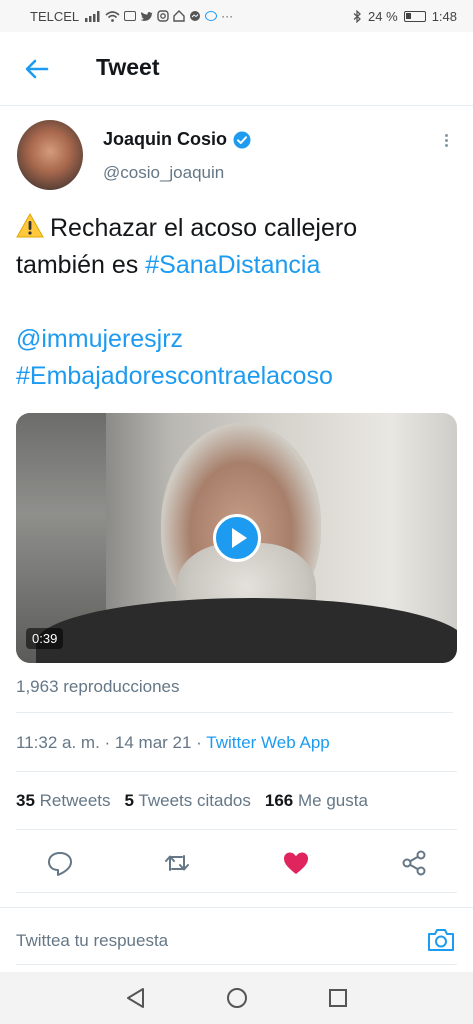  I want to click on share-icon, so click(414, 863).